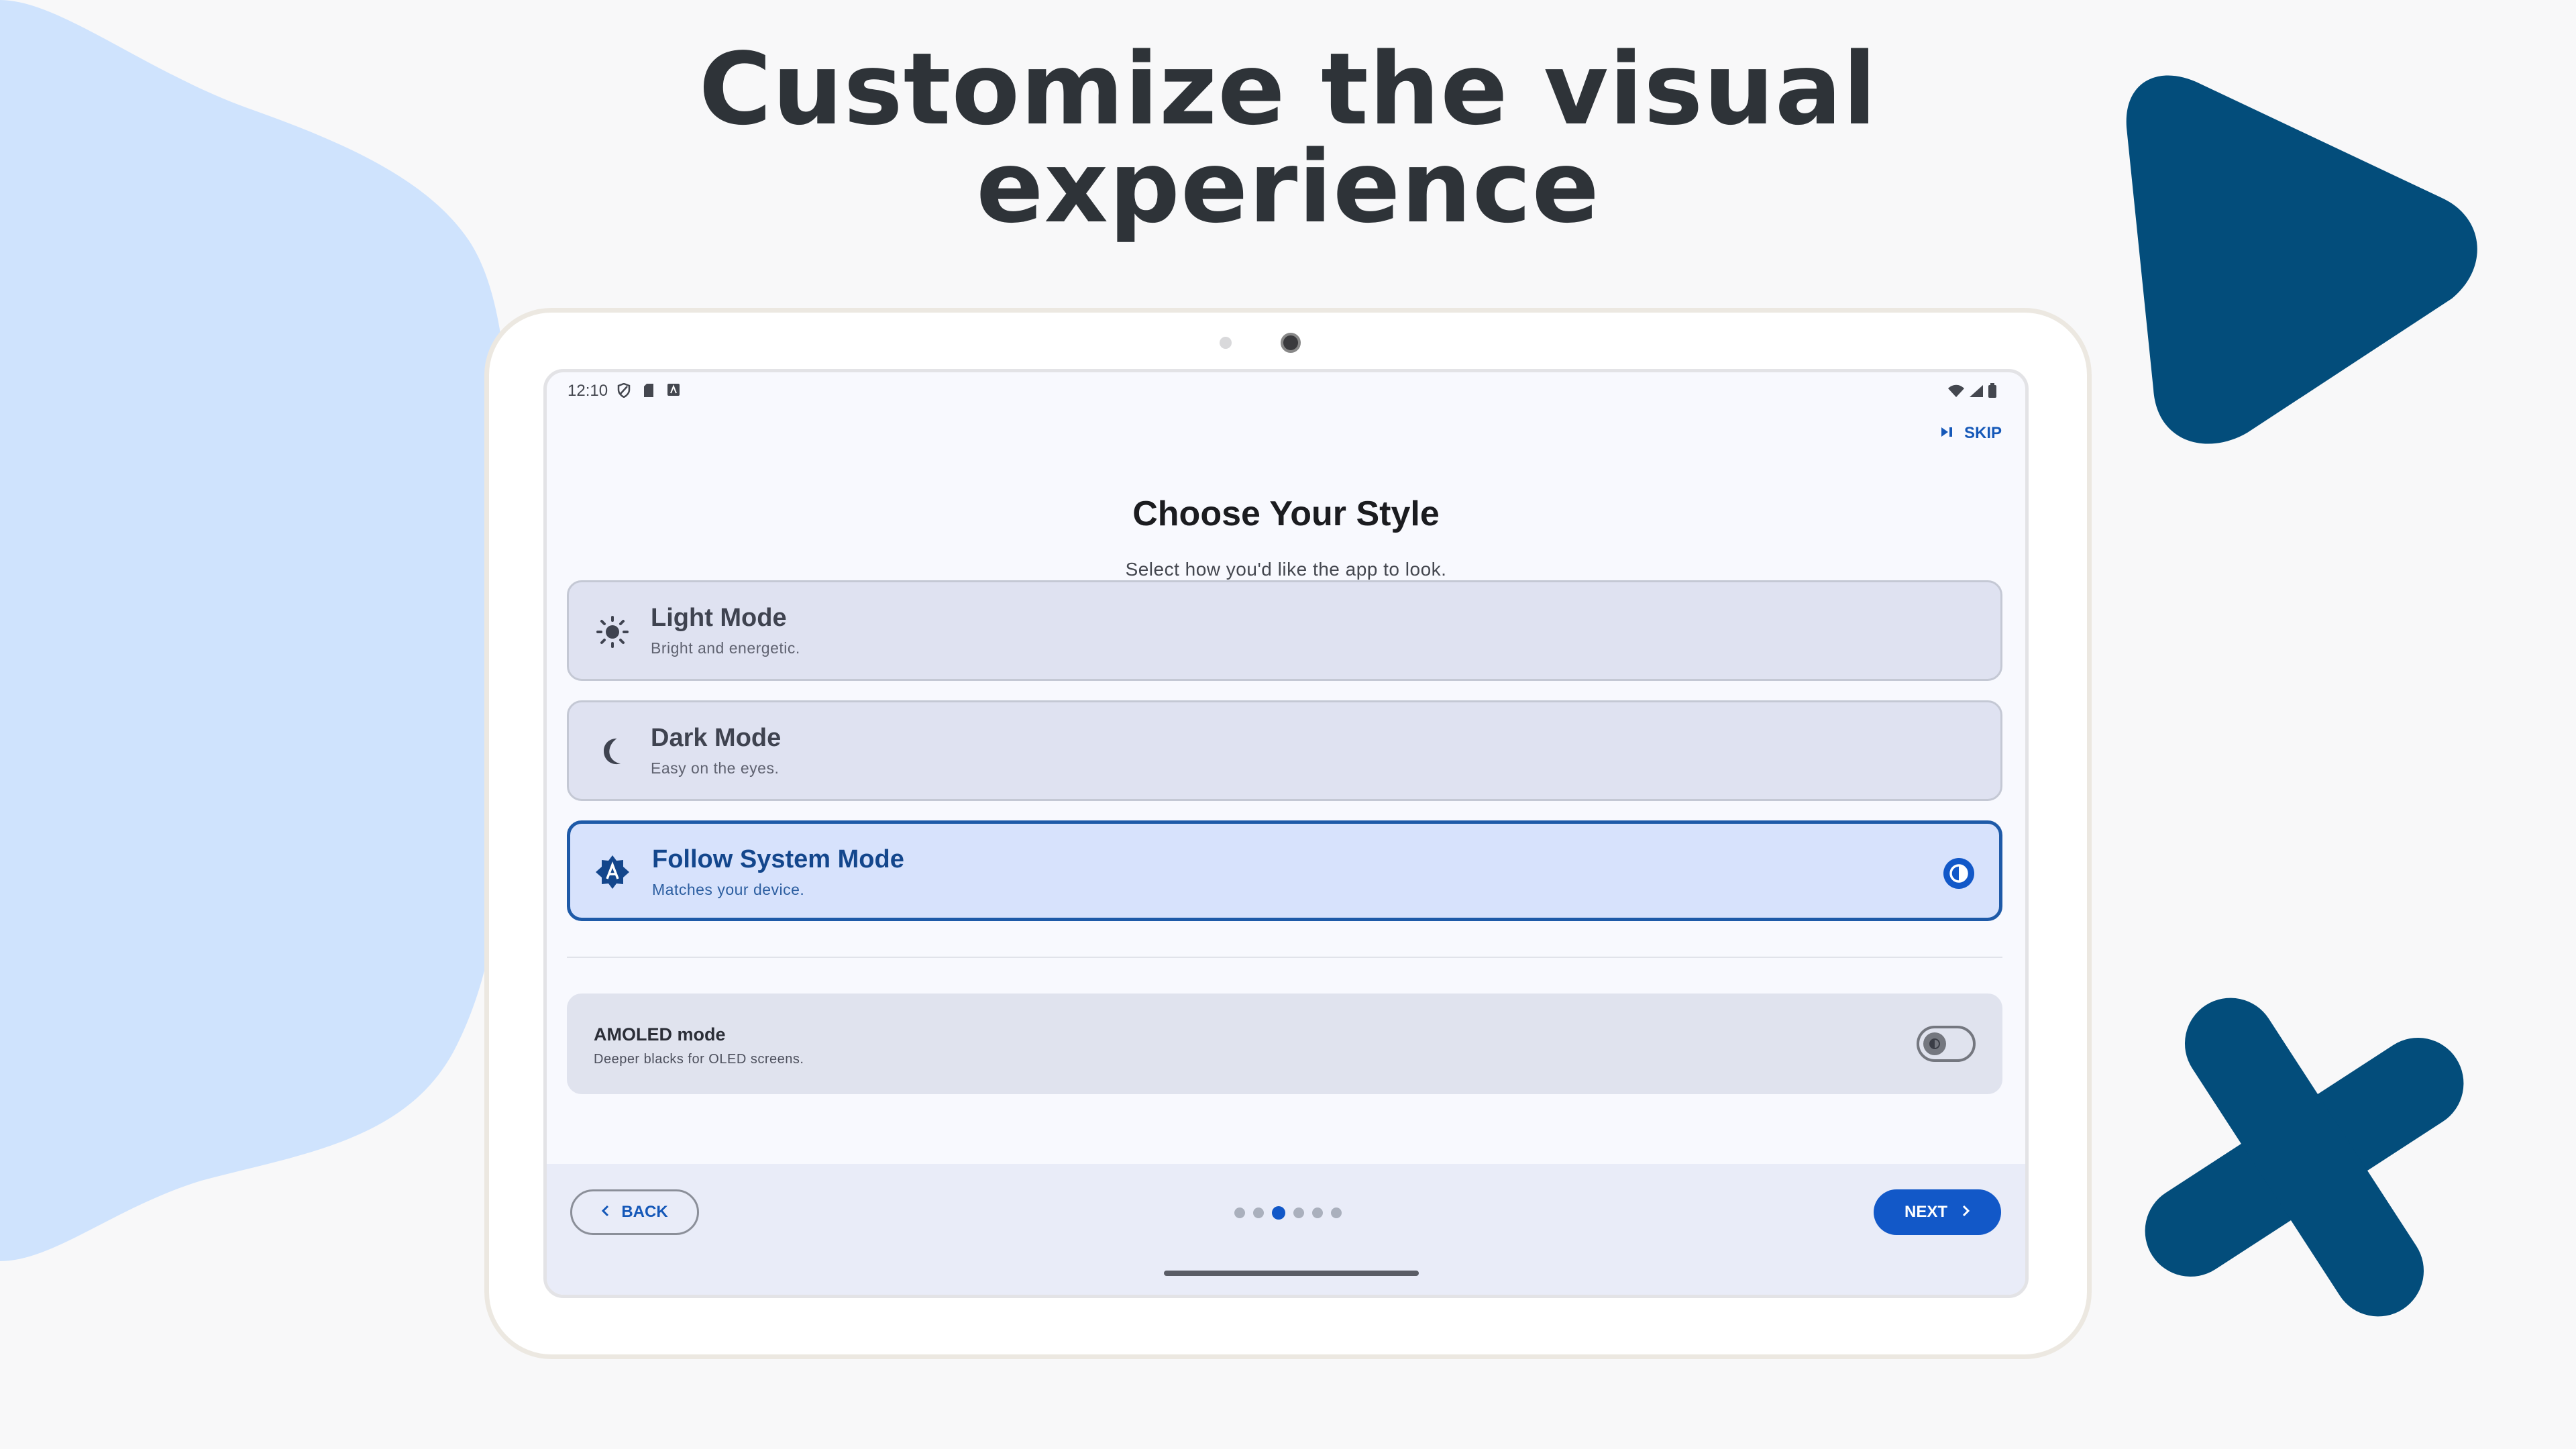  Describe the element at coordinates (1291, 1273) in the screenshot. I see `gesture-home-bar` at that location.